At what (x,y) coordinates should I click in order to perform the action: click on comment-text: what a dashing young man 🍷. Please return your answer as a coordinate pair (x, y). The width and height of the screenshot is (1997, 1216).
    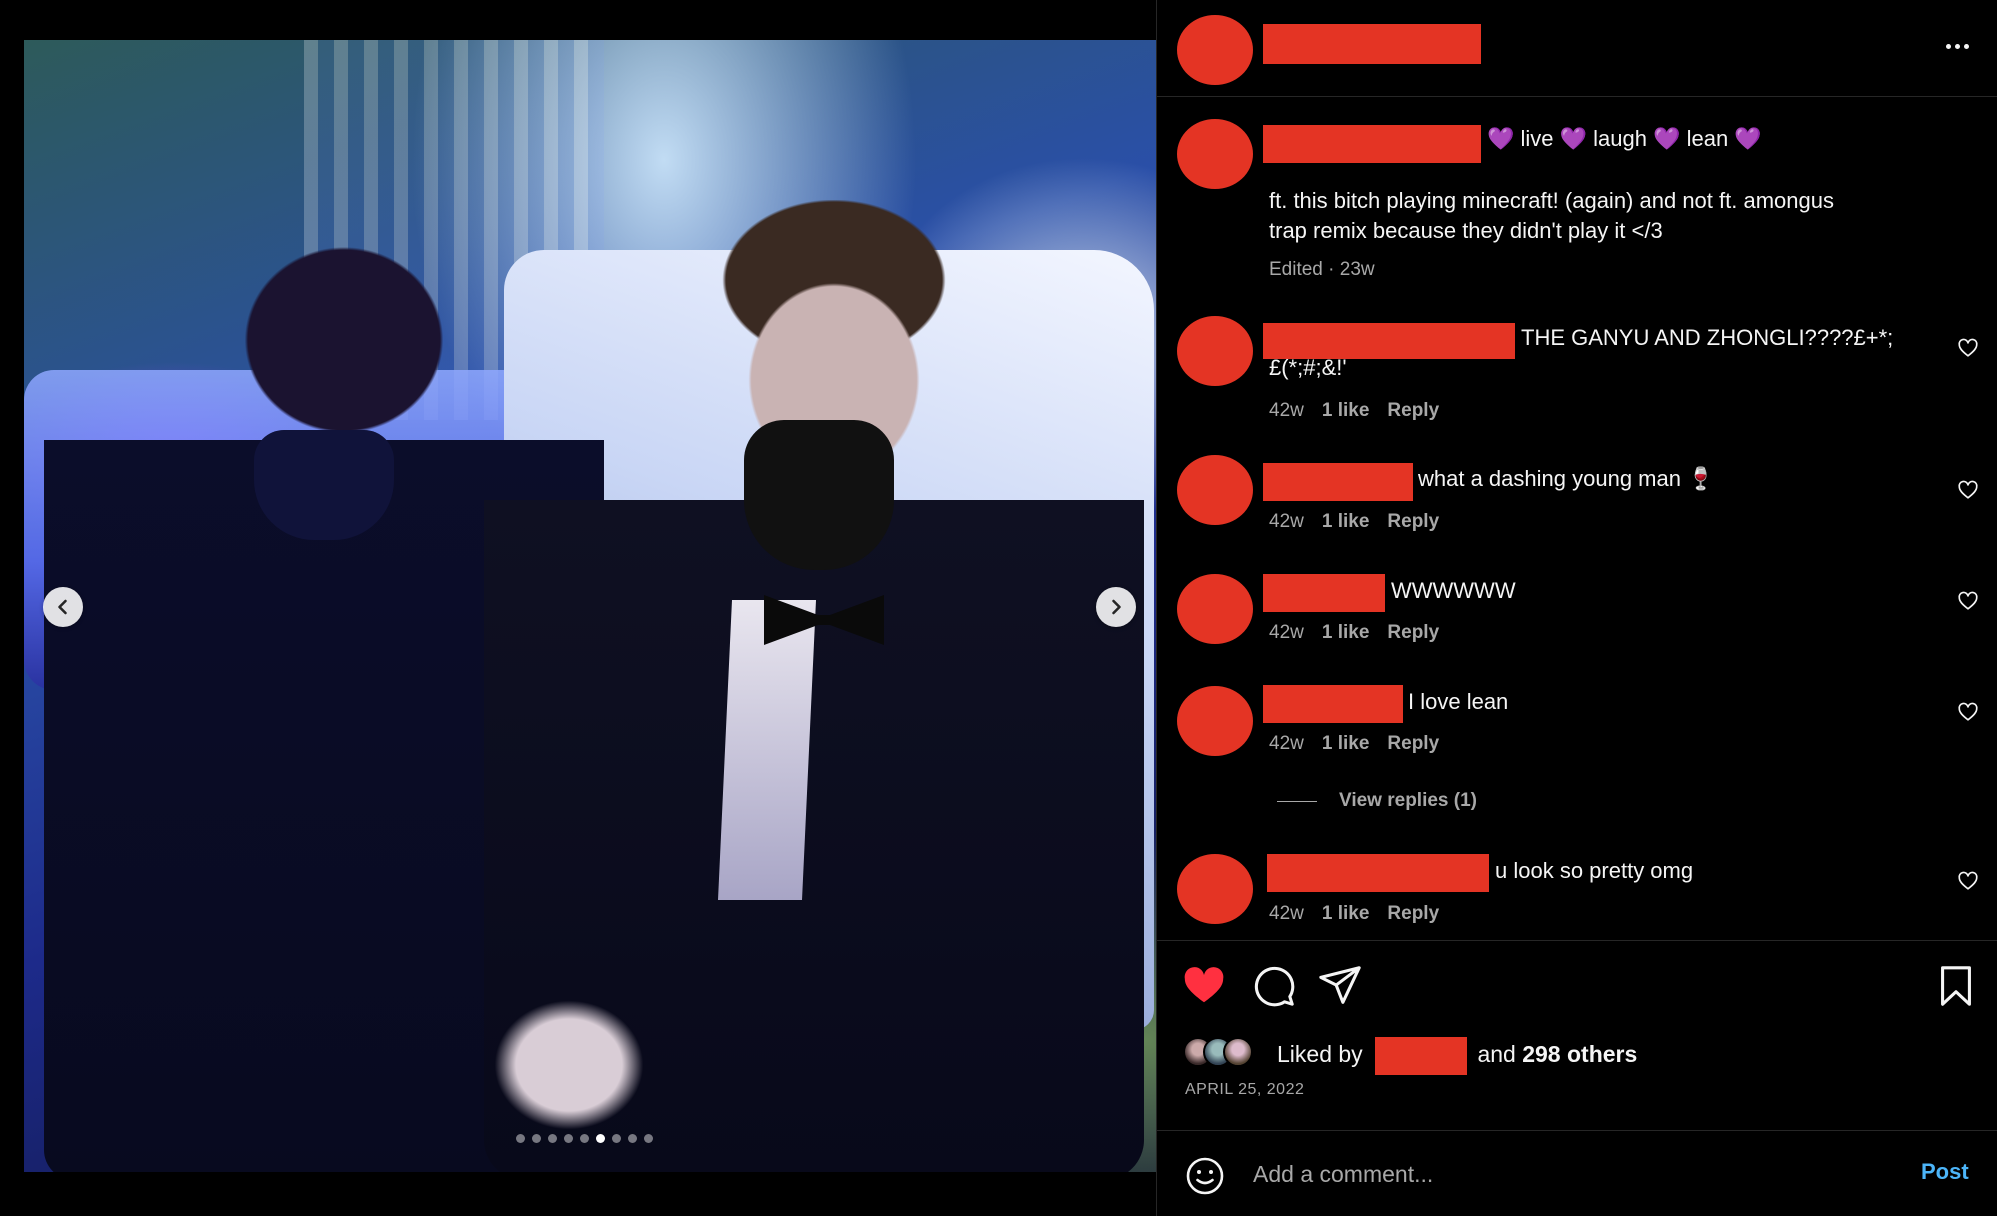
    Looking at the image, I should click on (1566, 478).